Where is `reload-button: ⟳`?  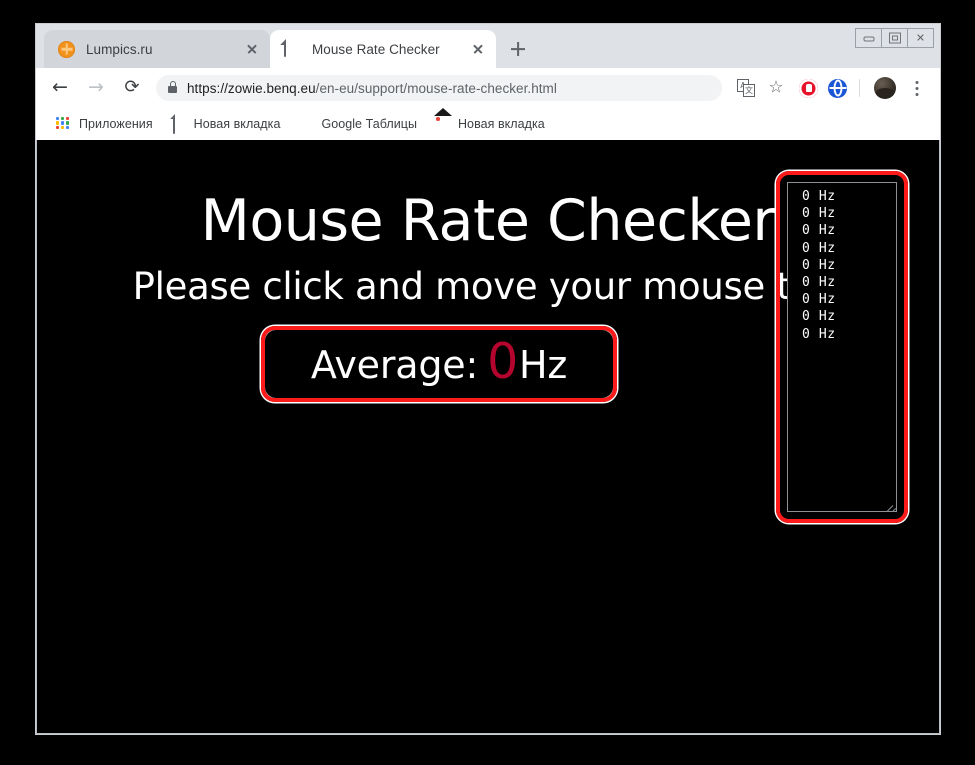
reload-button: ⟳ is located at coordinates (132, 88).